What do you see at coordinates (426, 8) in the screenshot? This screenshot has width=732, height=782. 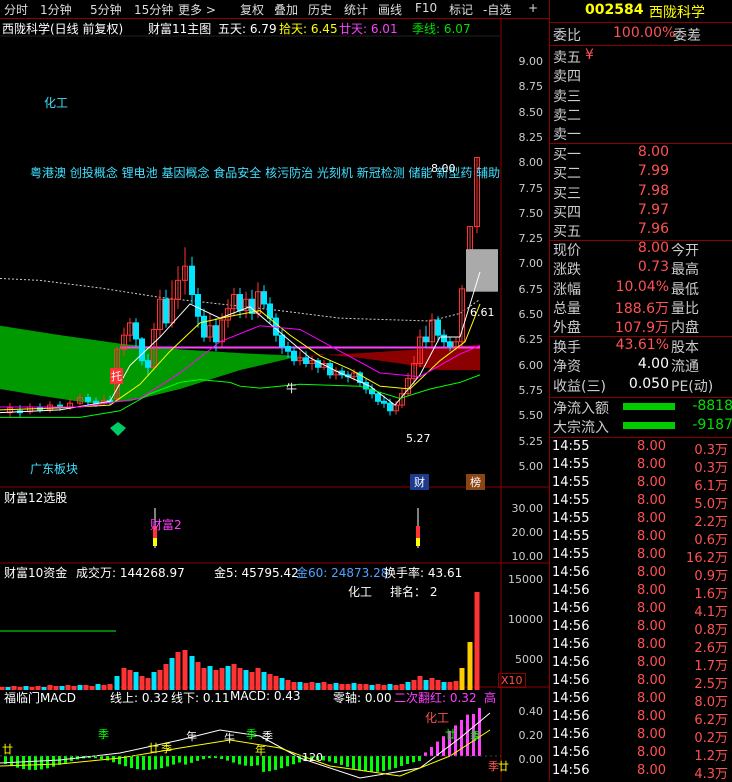 I see `f10-button: F10` at bounding box center [426, 8].